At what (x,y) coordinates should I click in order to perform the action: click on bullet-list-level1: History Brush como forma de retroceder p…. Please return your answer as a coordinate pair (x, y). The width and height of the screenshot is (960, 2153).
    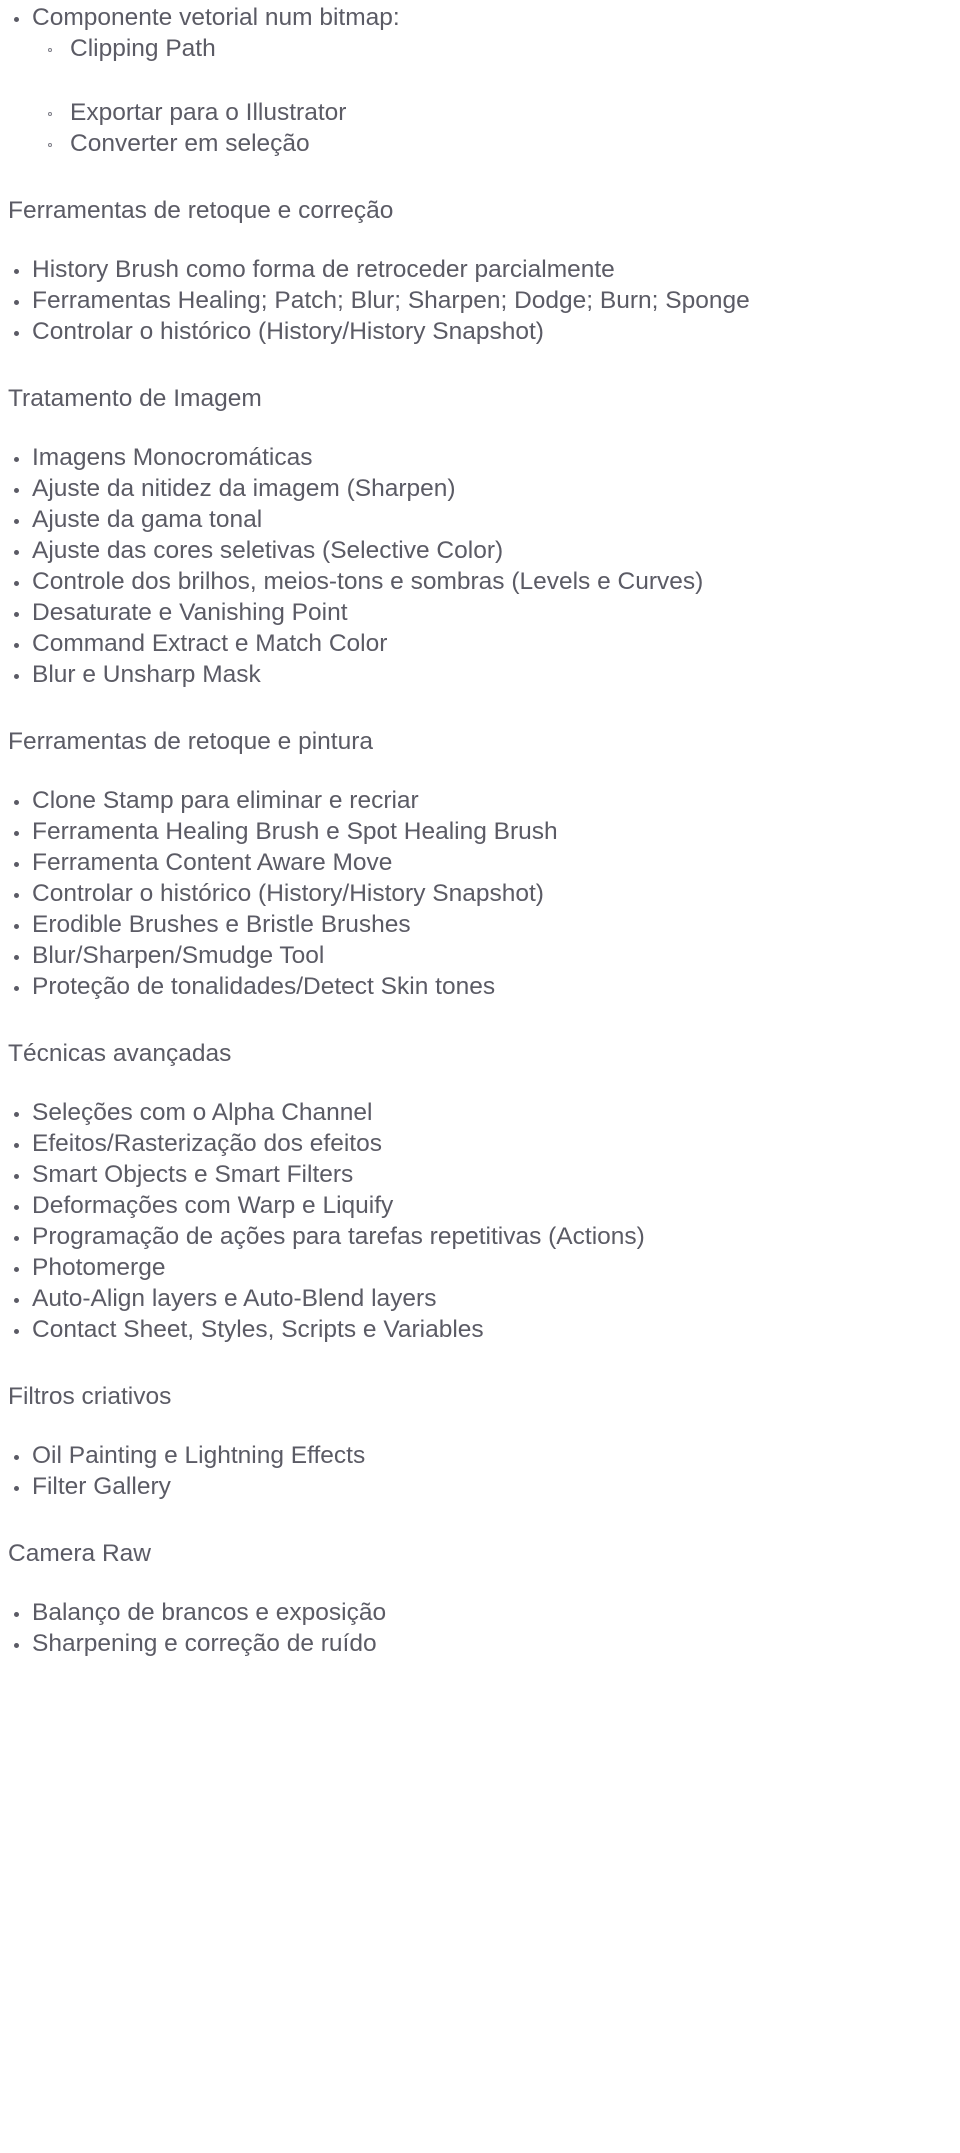
    Looking at the image, I should click on (482, 300).